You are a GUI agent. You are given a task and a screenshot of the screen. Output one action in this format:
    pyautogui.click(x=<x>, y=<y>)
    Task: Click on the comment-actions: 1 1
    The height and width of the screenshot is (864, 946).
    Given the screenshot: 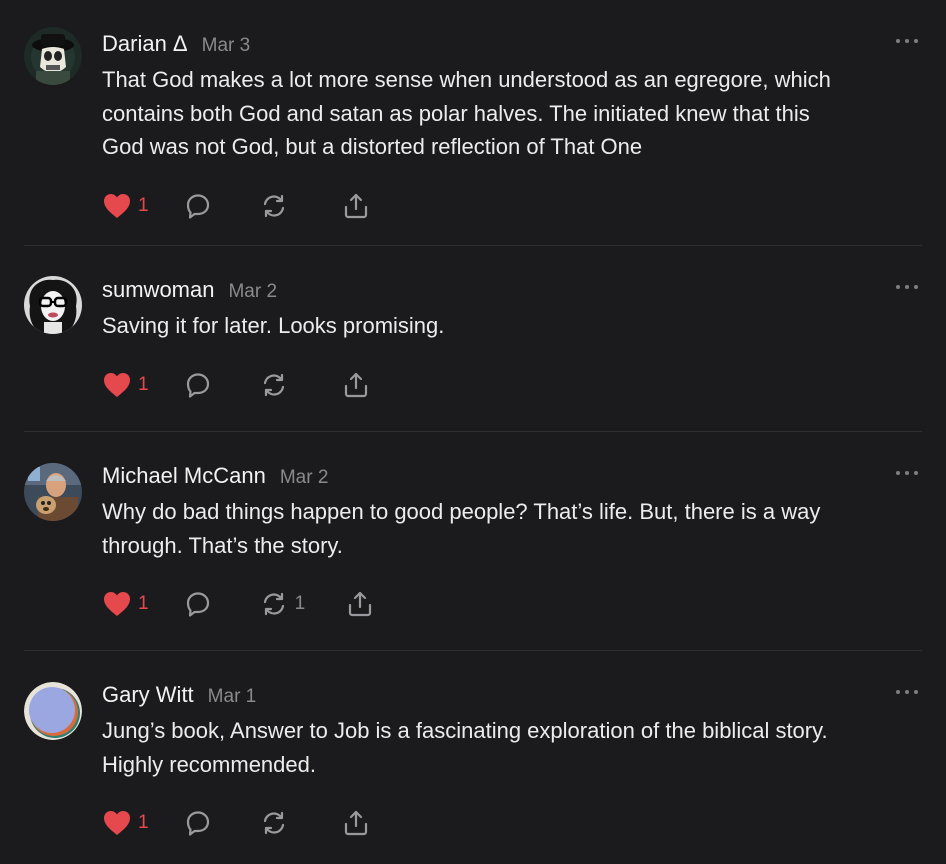 What is the action you would take?
    pyautogui.click(x=512, y=604)
    